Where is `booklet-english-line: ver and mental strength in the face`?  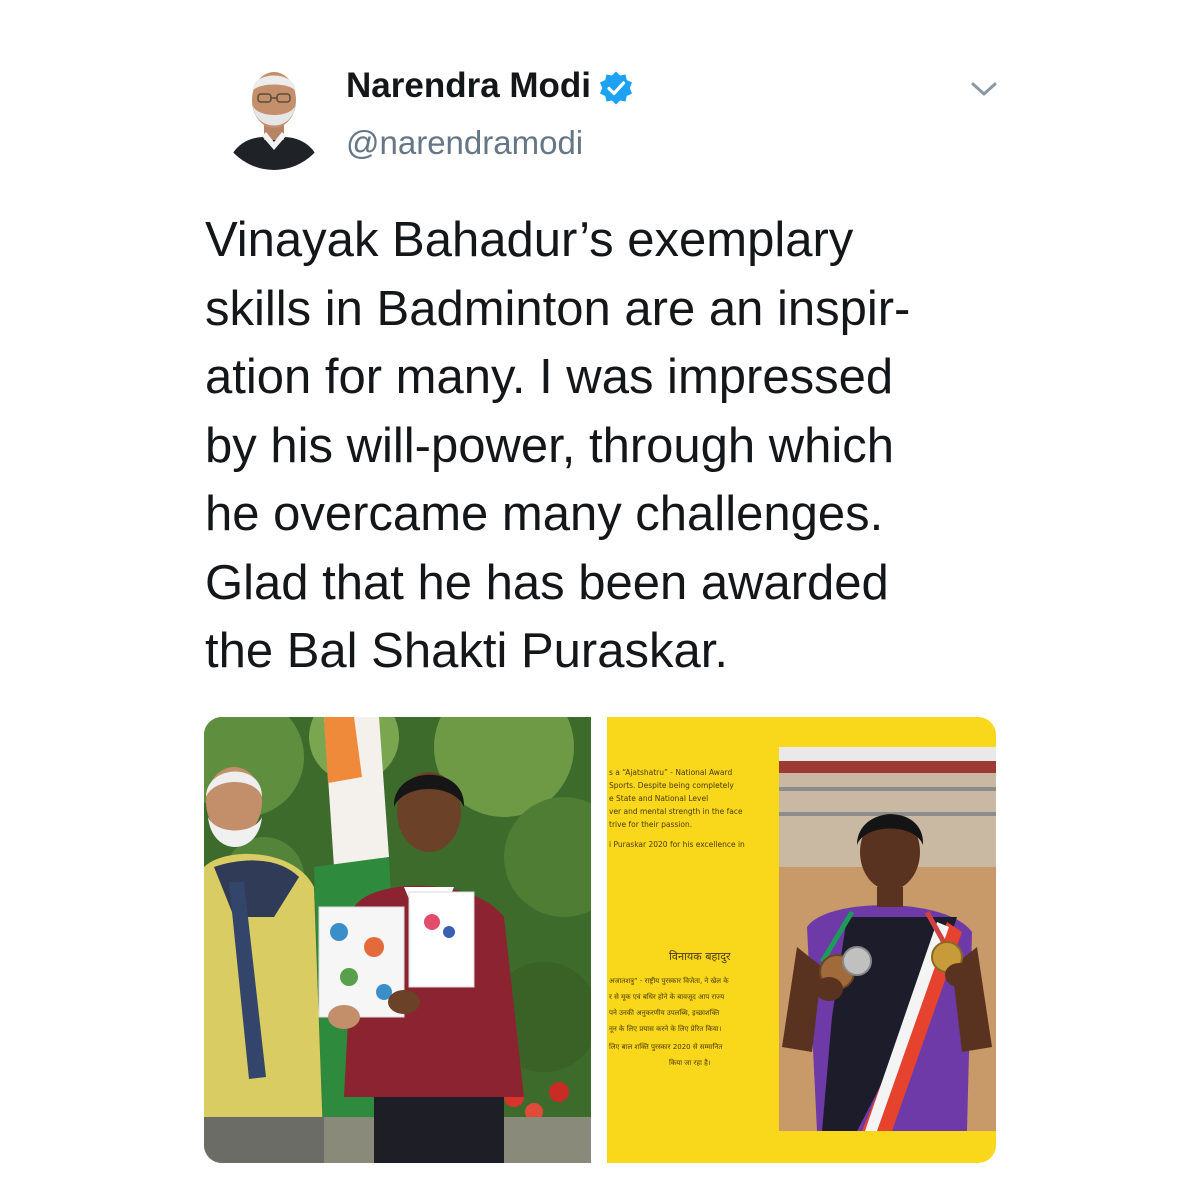
booklet-english-line: ver and mental strength in the face is located at coordinates (676, 811).